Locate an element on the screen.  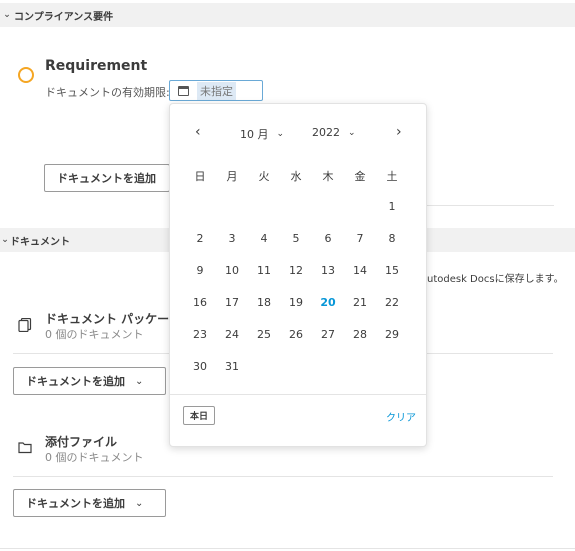
compliance-section-title: コンプライアンス要件 is located at coordinates (64, 17).